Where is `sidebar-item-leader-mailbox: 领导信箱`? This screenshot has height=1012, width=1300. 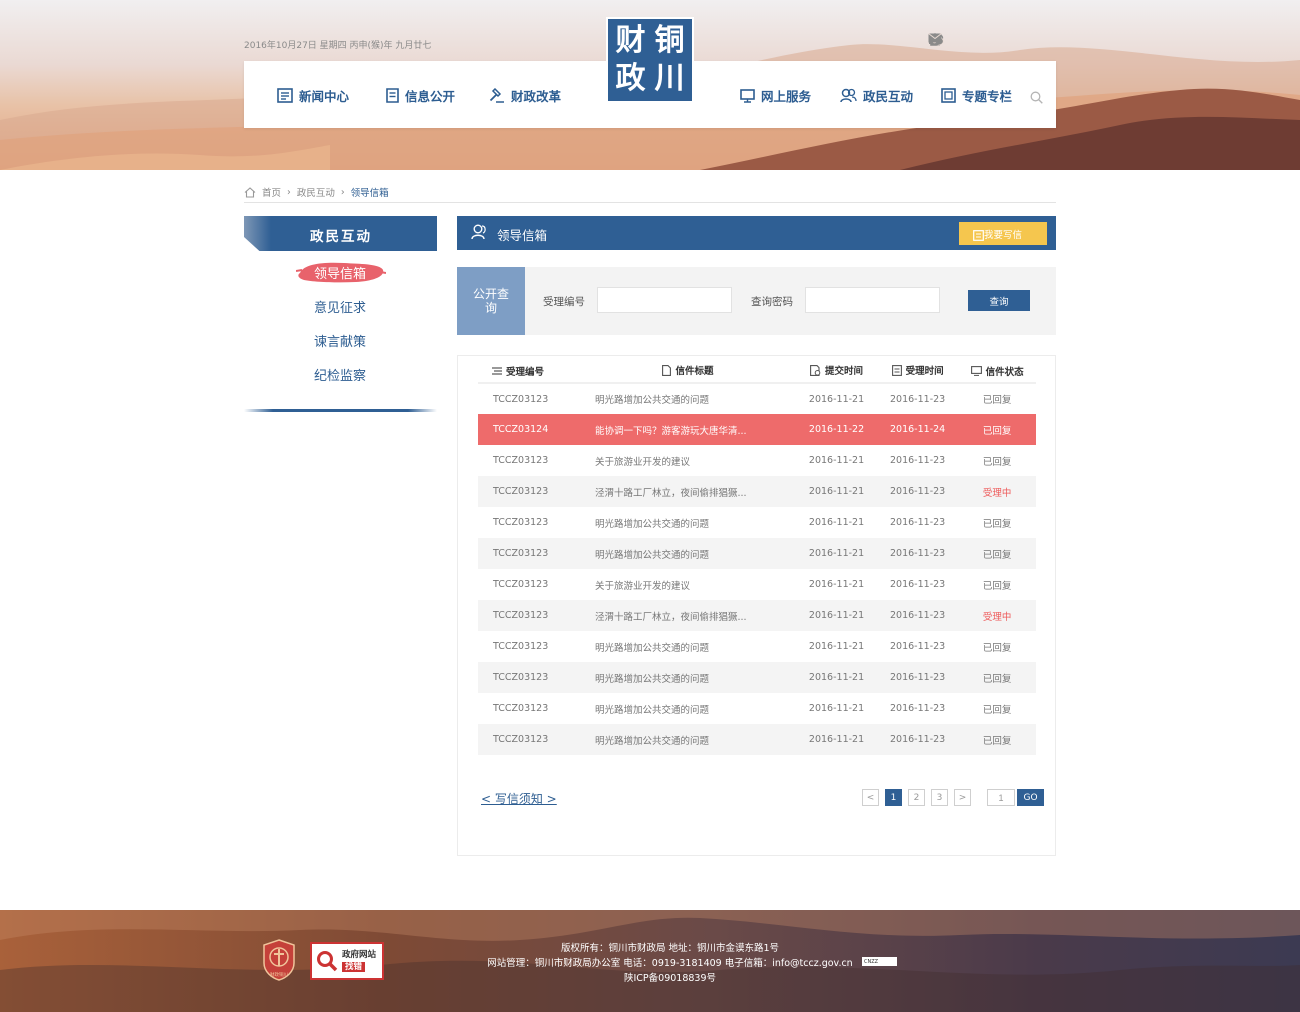 sidebar-item-leader-mailbox: 领导信箱 is located at coordinates (340, 272).